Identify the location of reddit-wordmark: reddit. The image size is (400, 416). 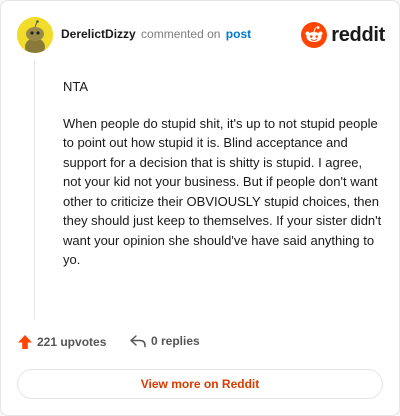
(358, 34).